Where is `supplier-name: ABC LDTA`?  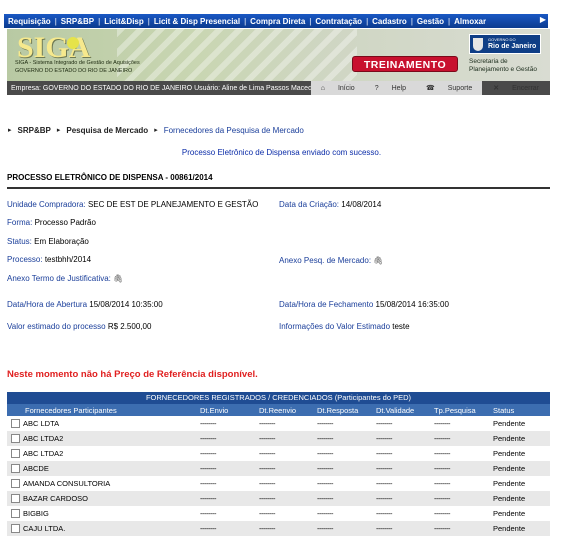 supplier-name: ABC LDTA is located at coordinates (41, 423).